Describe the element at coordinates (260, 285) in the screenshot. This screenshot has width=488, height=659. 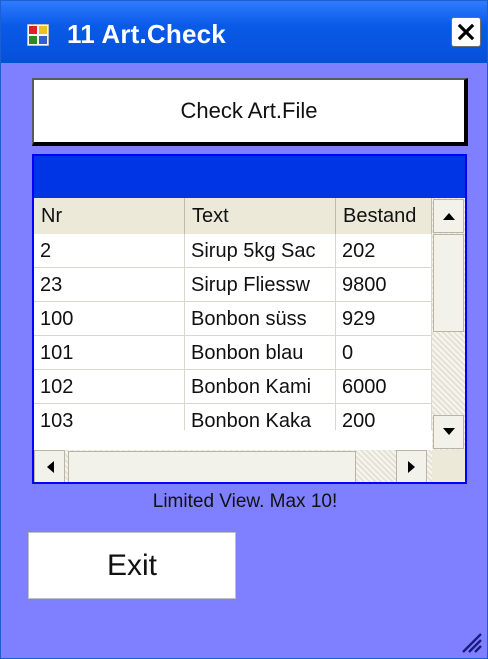
I see `cell-text: Sirup Fliessw` at that location.